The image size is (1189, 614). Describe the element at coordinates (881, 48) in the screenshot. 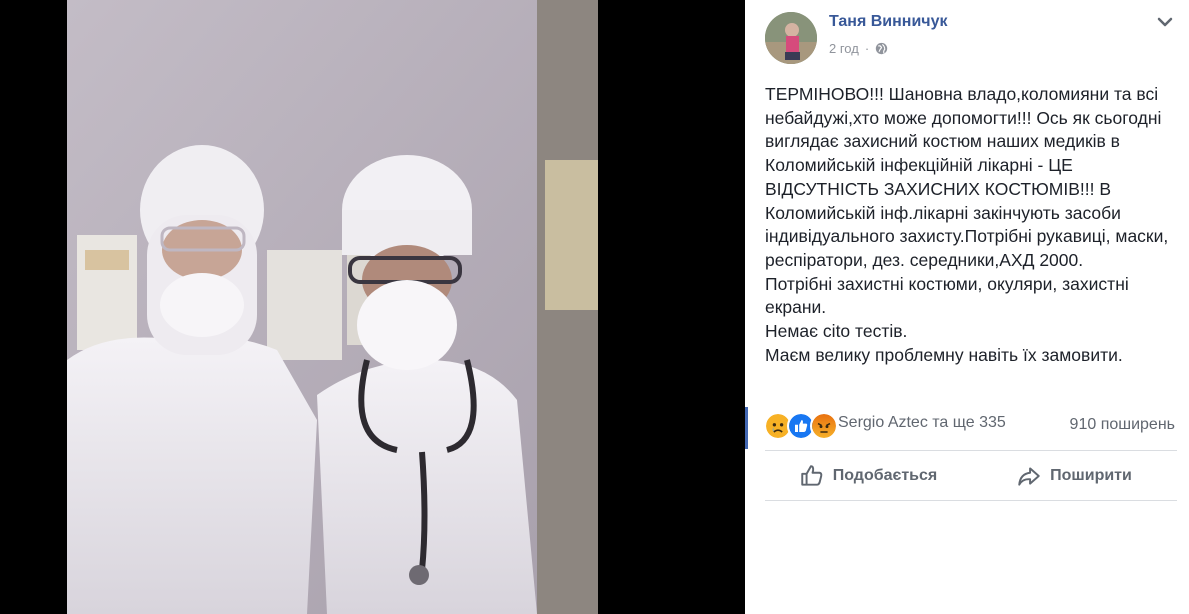

I see `globe-icon` at that location.